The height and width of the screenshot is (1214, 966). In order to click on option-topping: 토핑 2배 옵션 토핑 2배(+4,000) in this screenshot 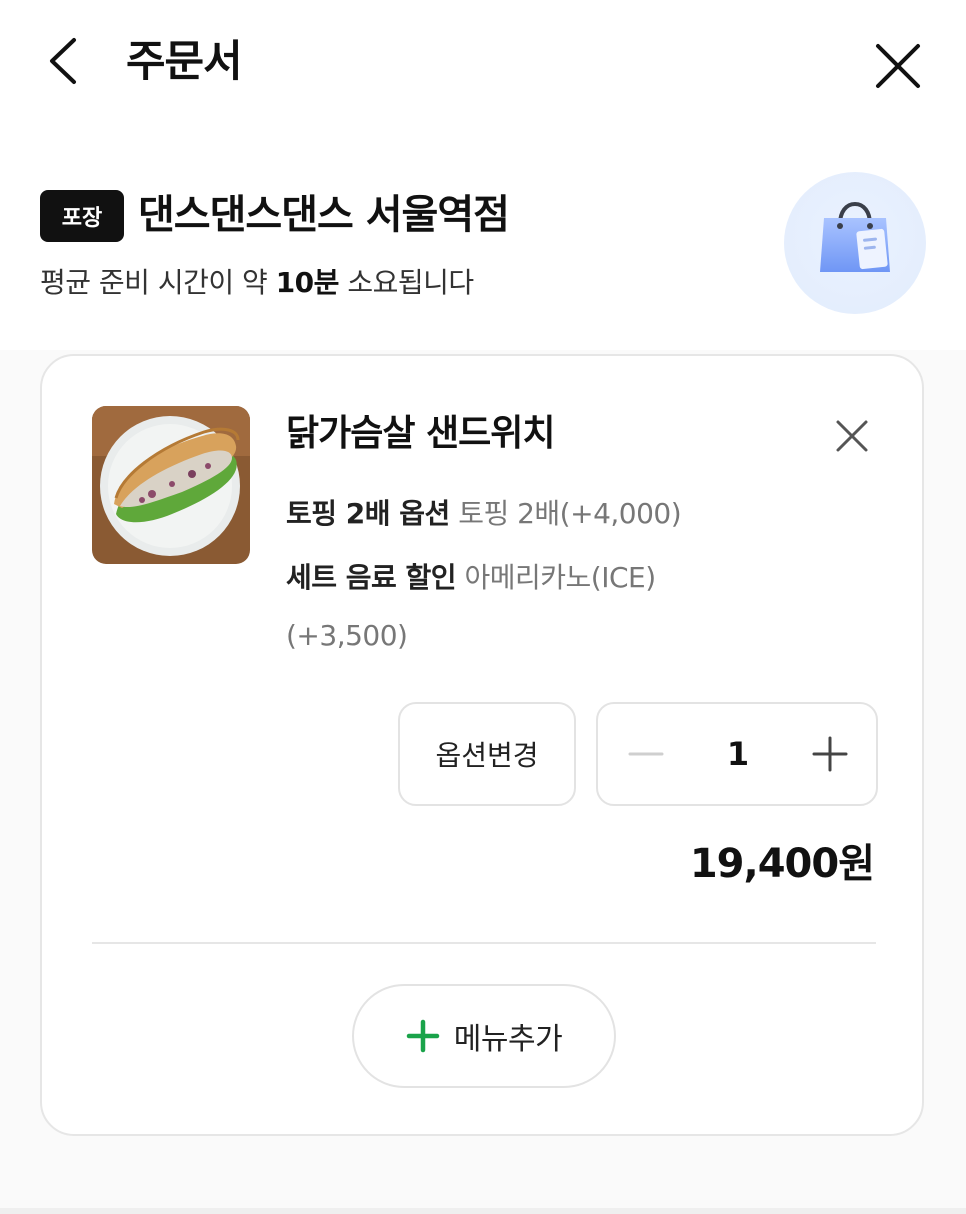, I will do `click(484, 514)`.